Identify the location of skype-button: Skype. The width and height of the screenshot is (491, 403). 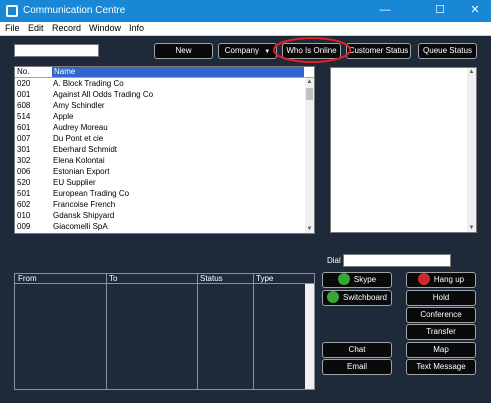
(357, 280).